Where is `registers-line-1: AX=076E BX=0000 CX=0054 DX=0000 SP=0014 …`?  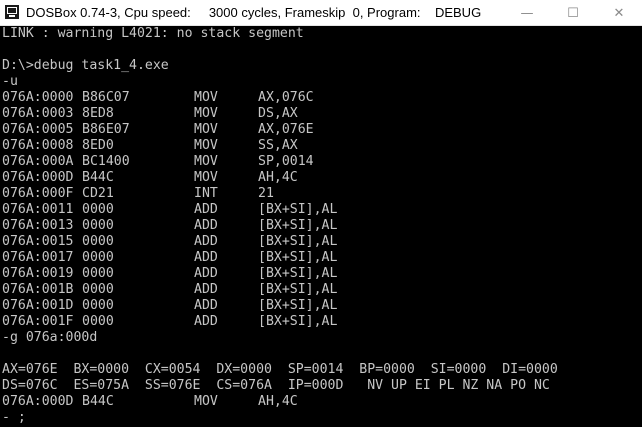 registers-line-1: AX=076E BX=0000 CX=0054 DX=0000 SP=0014 … is located at coordinates (280, 369).